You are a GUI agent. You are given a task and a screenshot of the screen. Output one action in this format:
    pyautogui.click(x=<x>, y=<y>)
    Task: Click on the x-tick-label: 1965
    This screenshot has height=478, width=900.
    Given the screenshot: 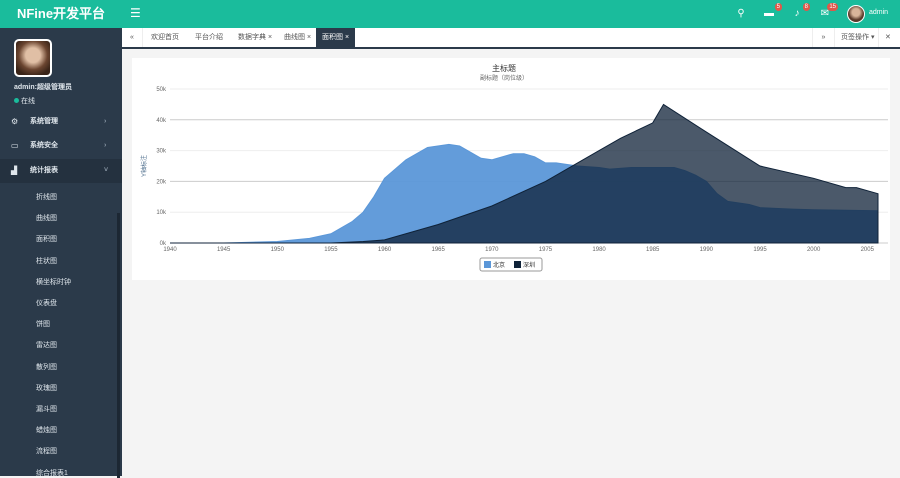 What is the action you would take?
    pyautogui.click(x=439, y=250)
    